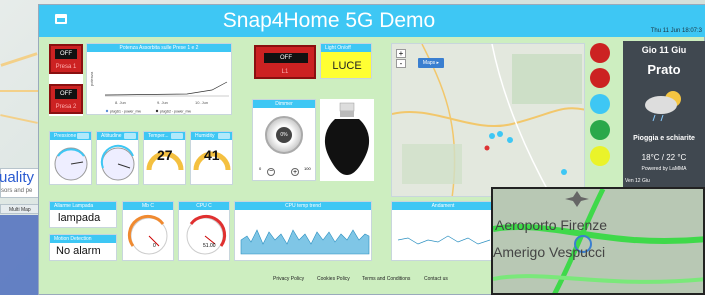 The width and height of the screenshot is (705, 295). What do you see at coordinates (211, 136) in the screenshot?
I see `widget-header: Humidity` at bounding box center [211, 136].